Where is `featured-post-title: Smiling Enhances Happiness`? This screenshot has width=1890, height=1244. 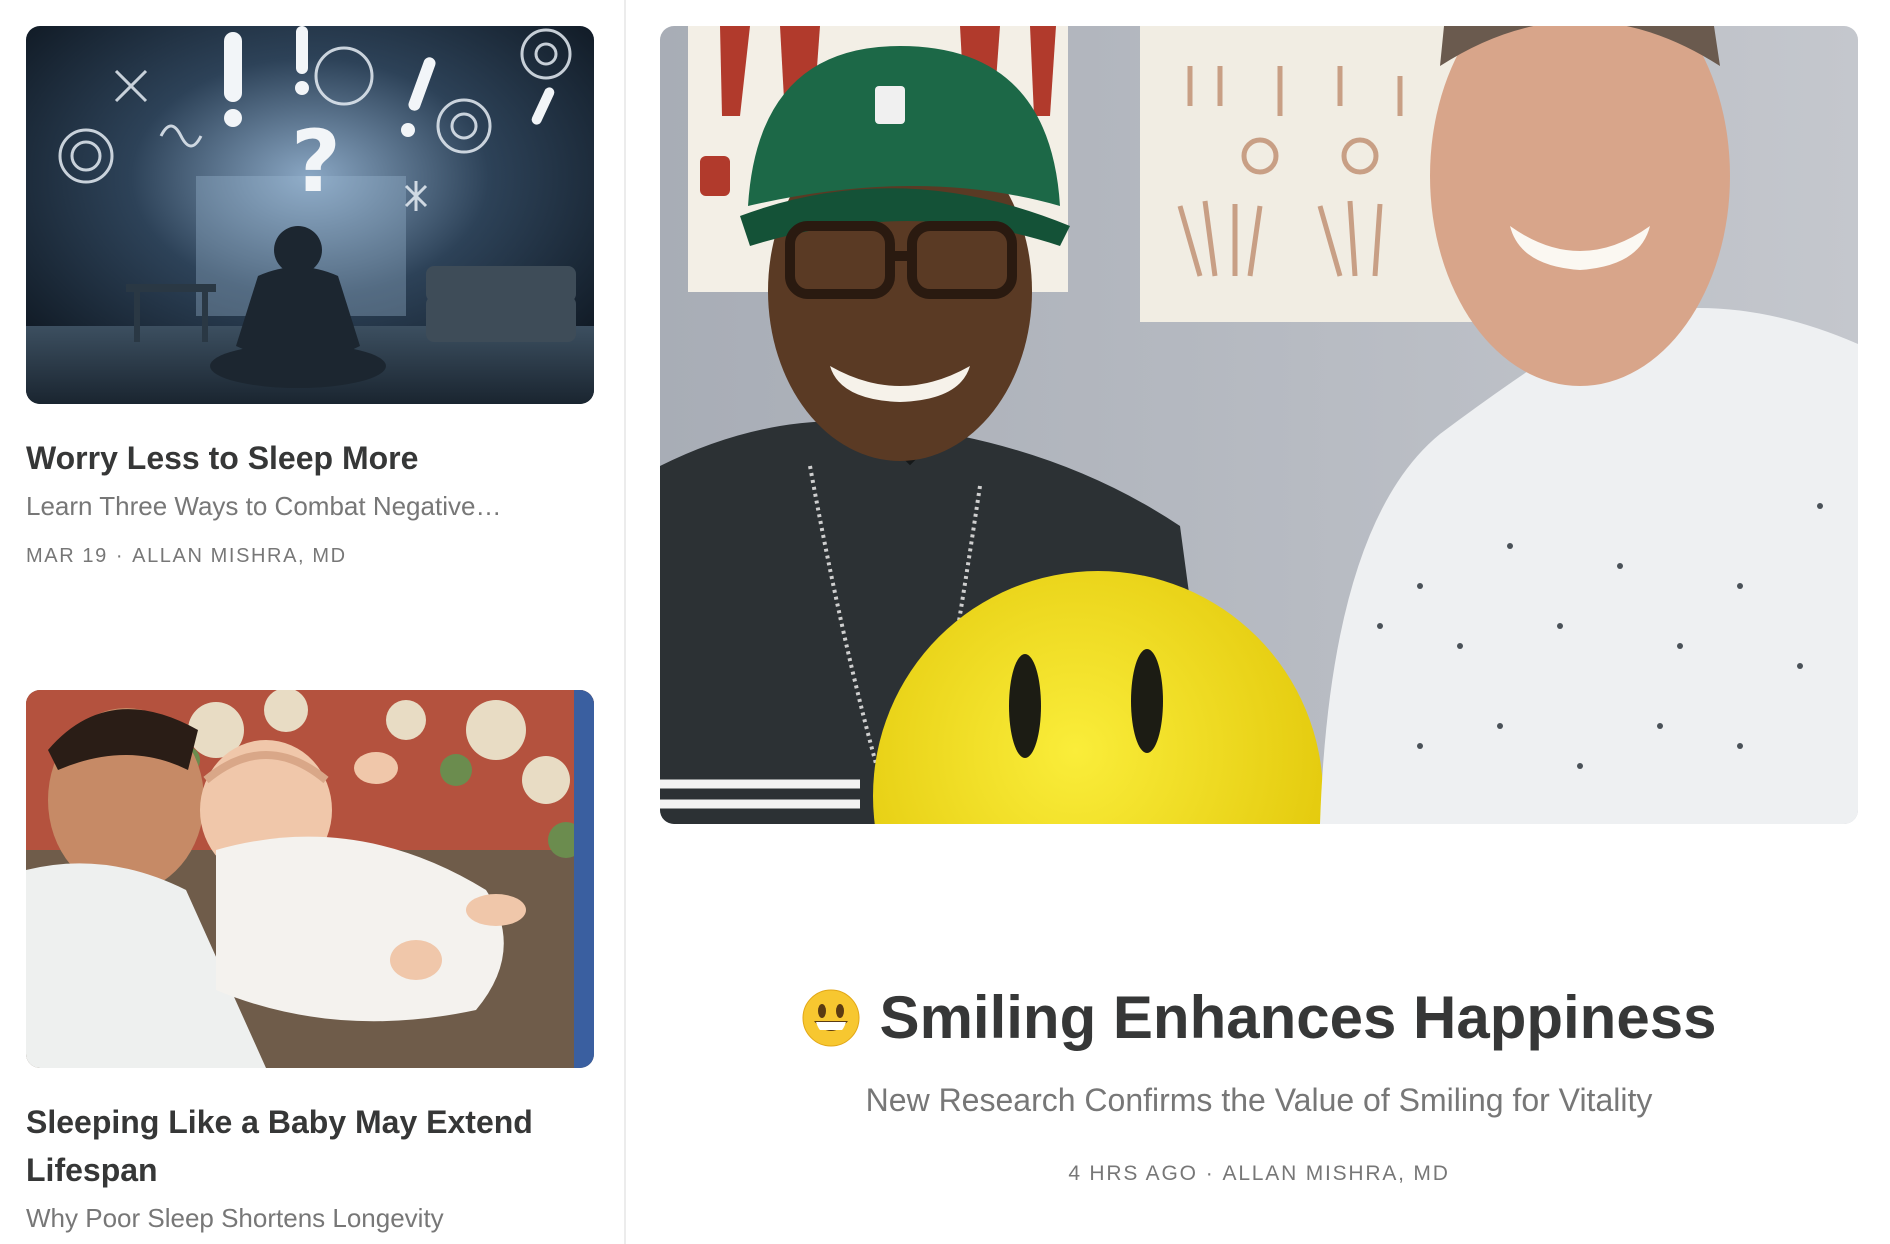 featured-post-title: Smiling Enhances Happiness is located at coordinates (1259, 1018).